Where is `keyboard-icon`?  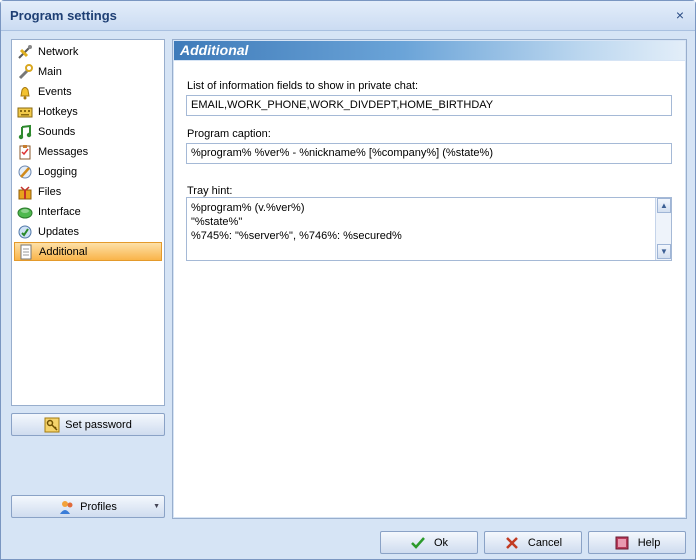 keyboard-icon is located at coordinates (25, 112).